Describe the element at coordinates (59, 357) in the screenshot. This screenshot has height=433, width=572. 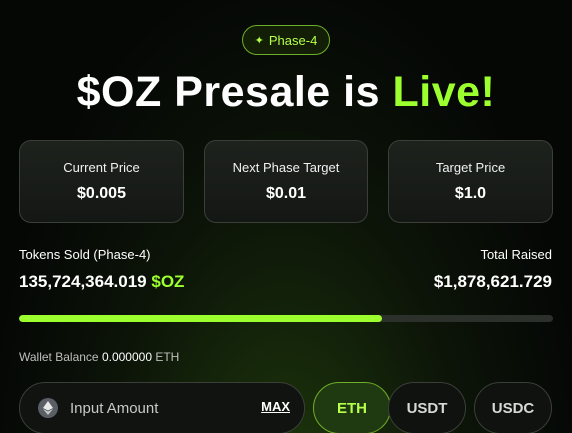
I see `wallet-balance-label: Wallet Balance` at that location.